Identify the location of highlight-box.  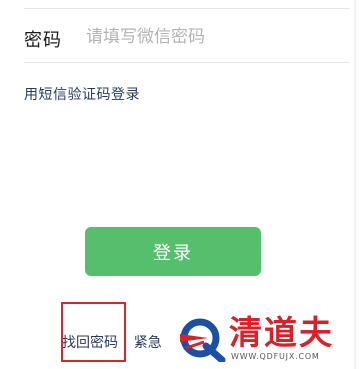
(93, 332).